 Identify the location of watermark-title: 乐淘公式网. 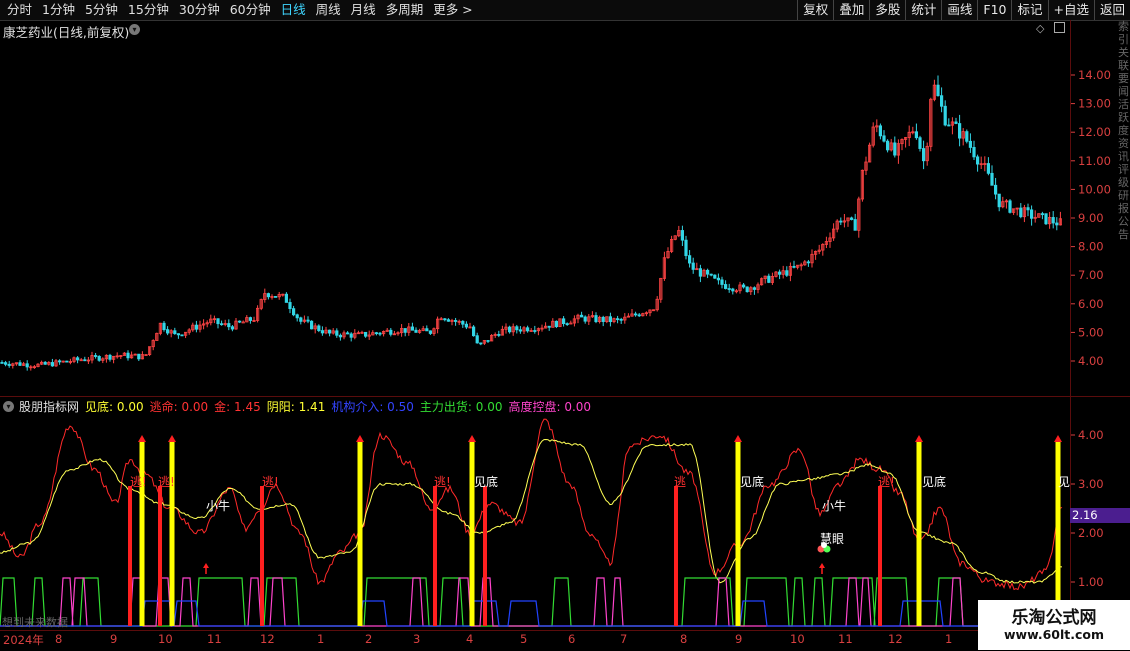
(1054, 618).